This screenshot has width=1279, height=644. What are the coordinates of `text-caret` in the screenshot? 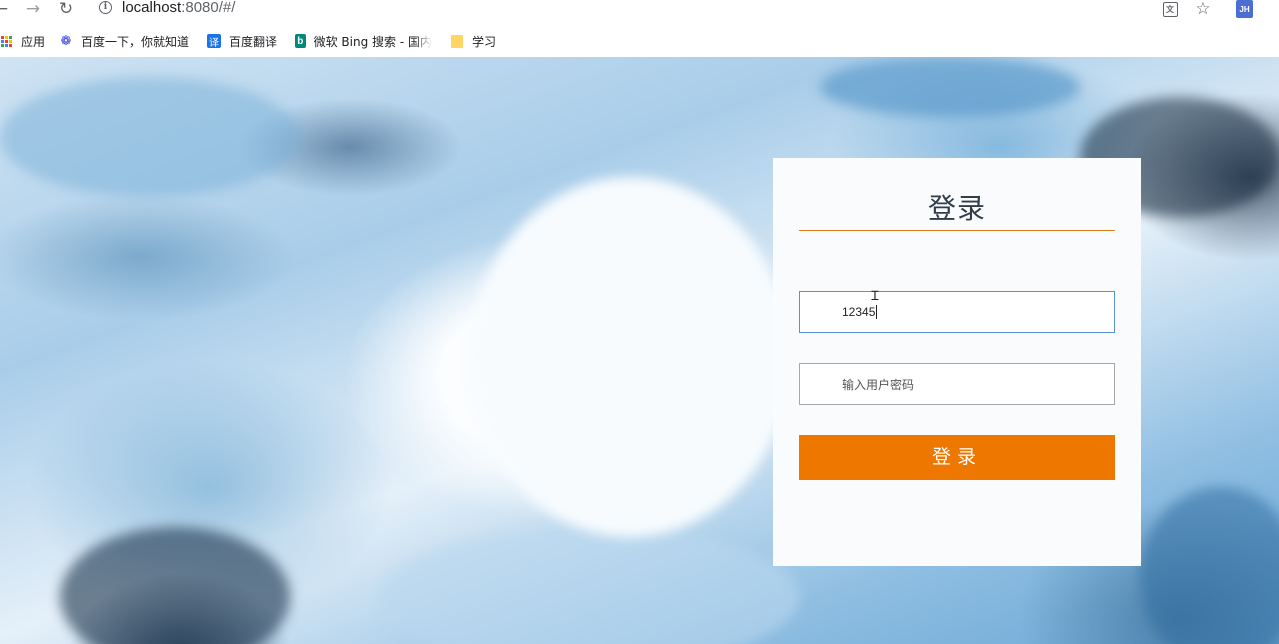 It's located at (877, 312).